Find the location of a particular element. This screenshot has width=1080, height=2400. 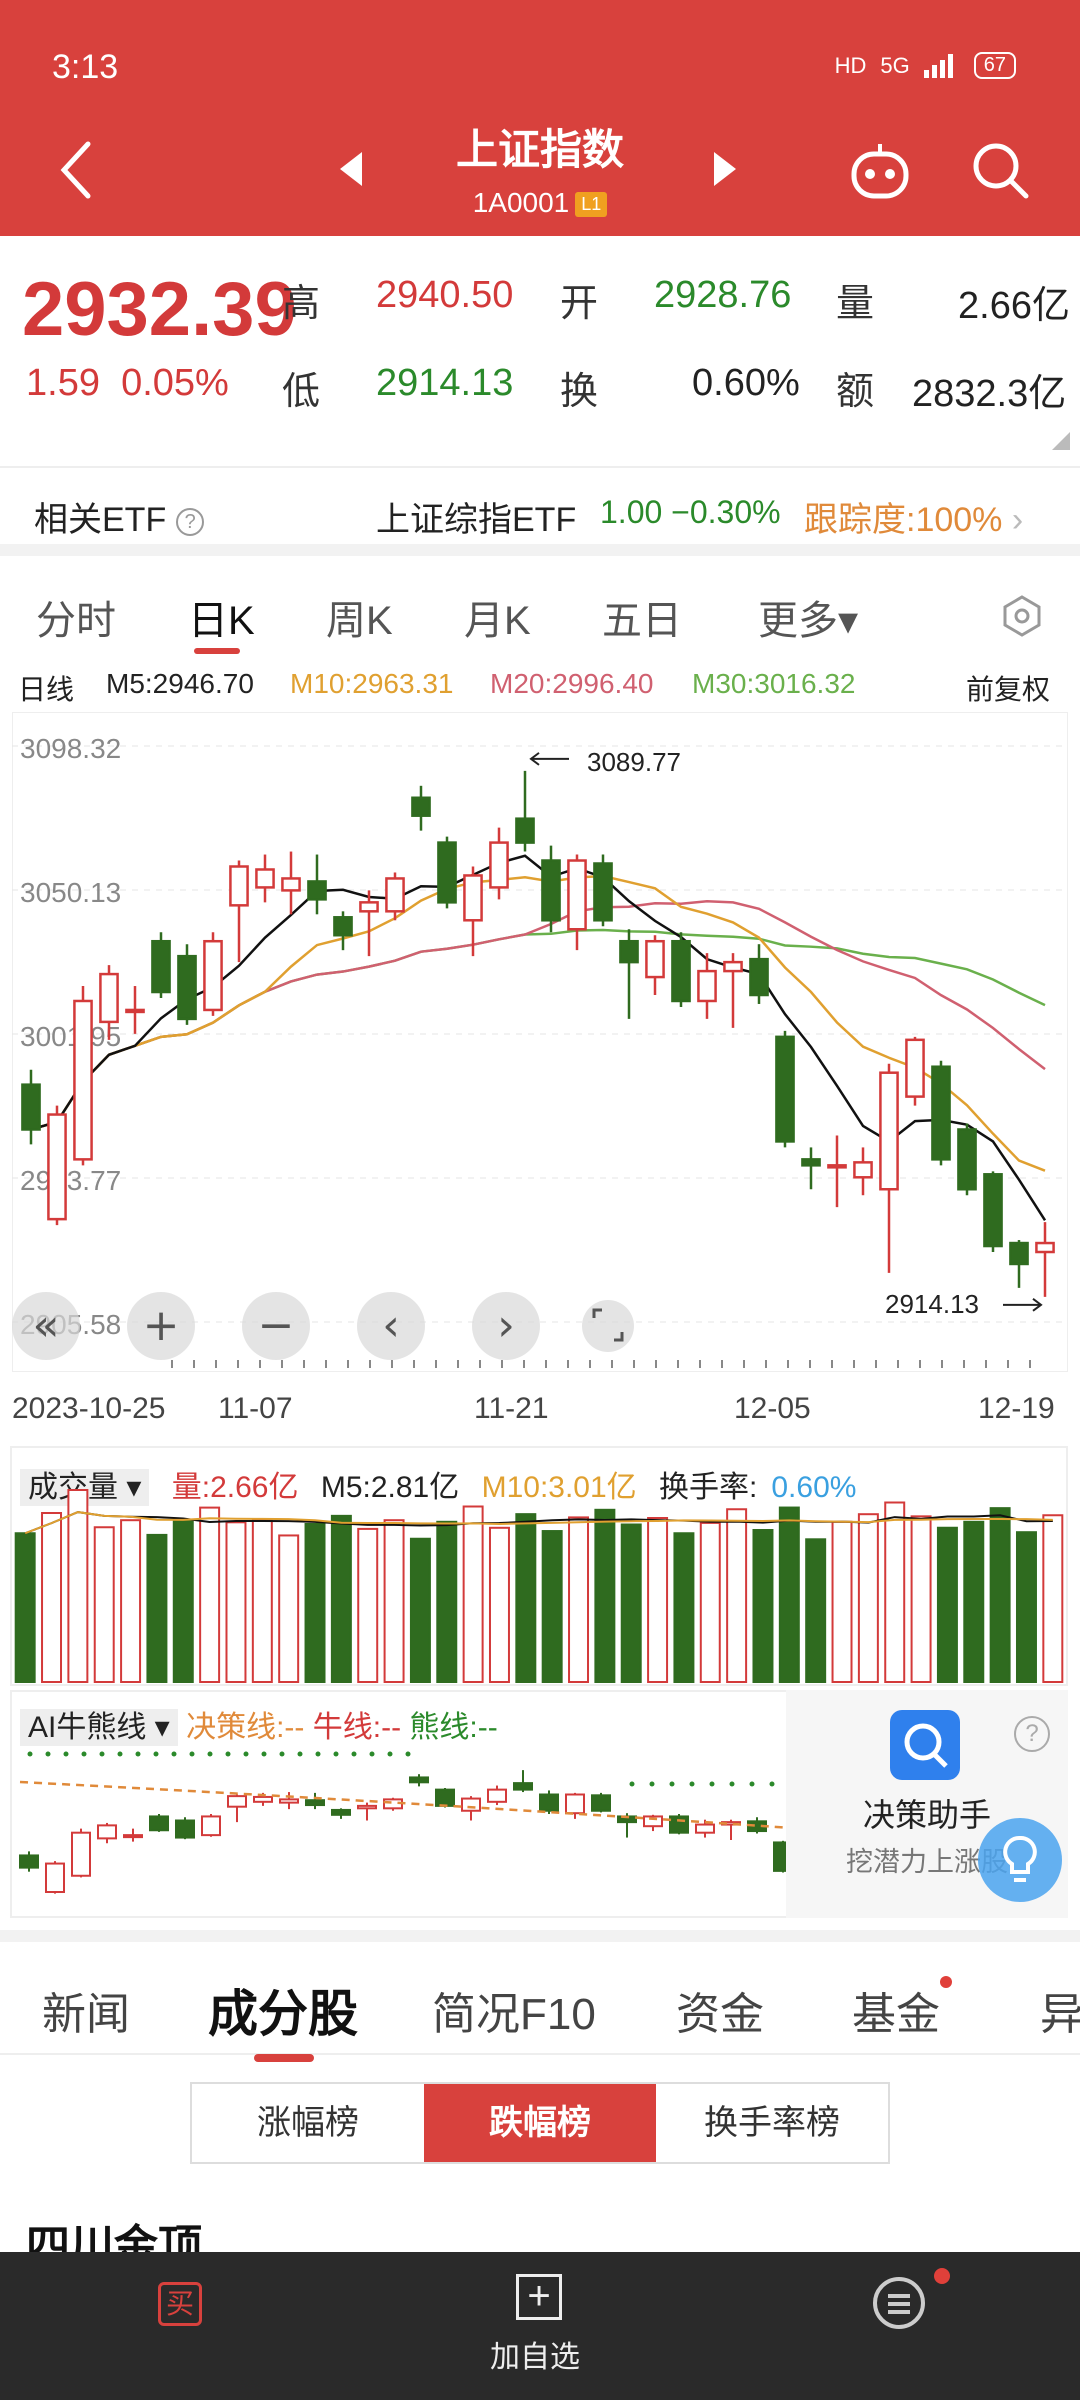

tab-fund: 基金 is located at coordinates (896, 2010).